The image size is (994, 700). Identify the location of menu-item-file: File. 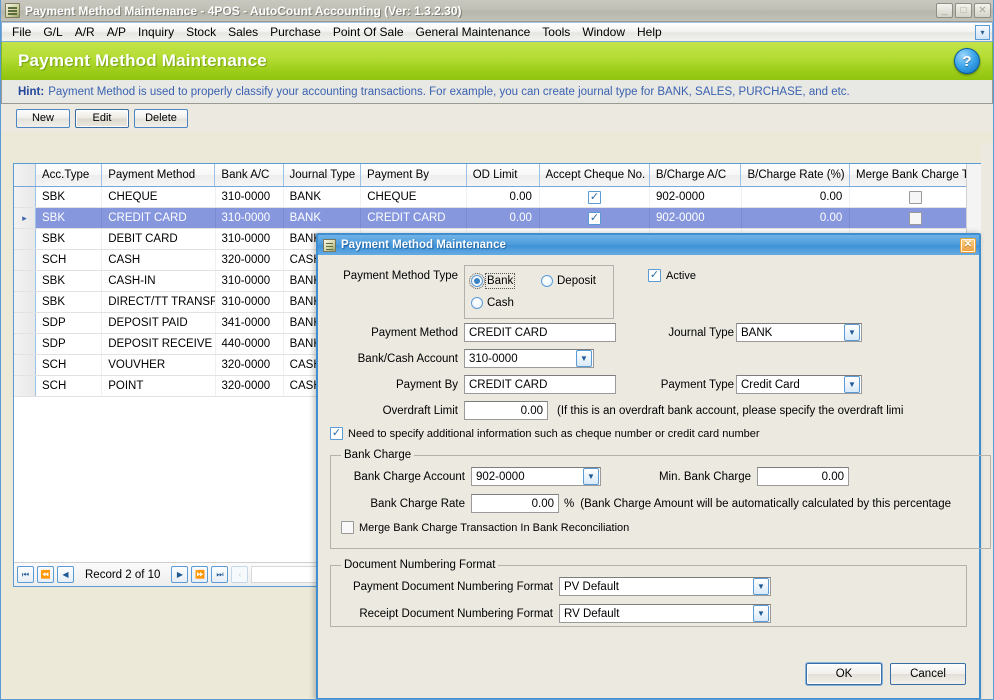
(21, 32).